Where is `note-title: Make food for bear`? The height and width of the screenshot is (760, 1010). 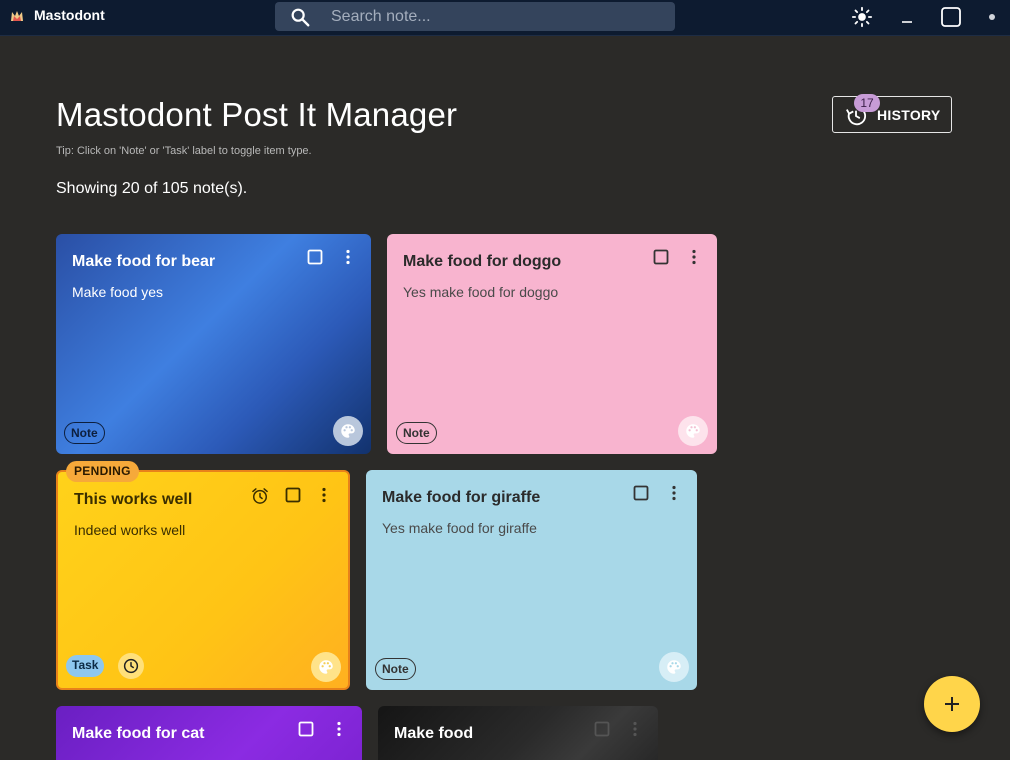
note-title: Make food for bear is located at coordinates (144, 261).